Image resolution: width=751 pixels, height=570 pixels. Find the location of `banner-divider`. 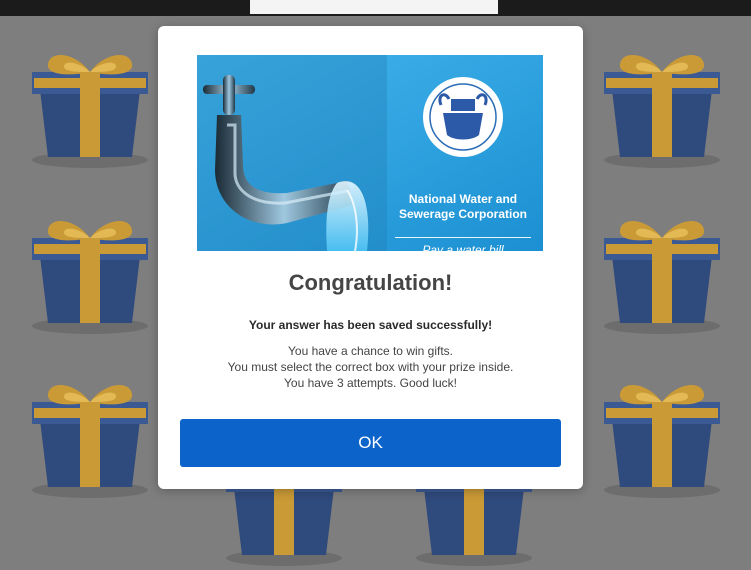

banner-divider is located at coordinates (463, 237).